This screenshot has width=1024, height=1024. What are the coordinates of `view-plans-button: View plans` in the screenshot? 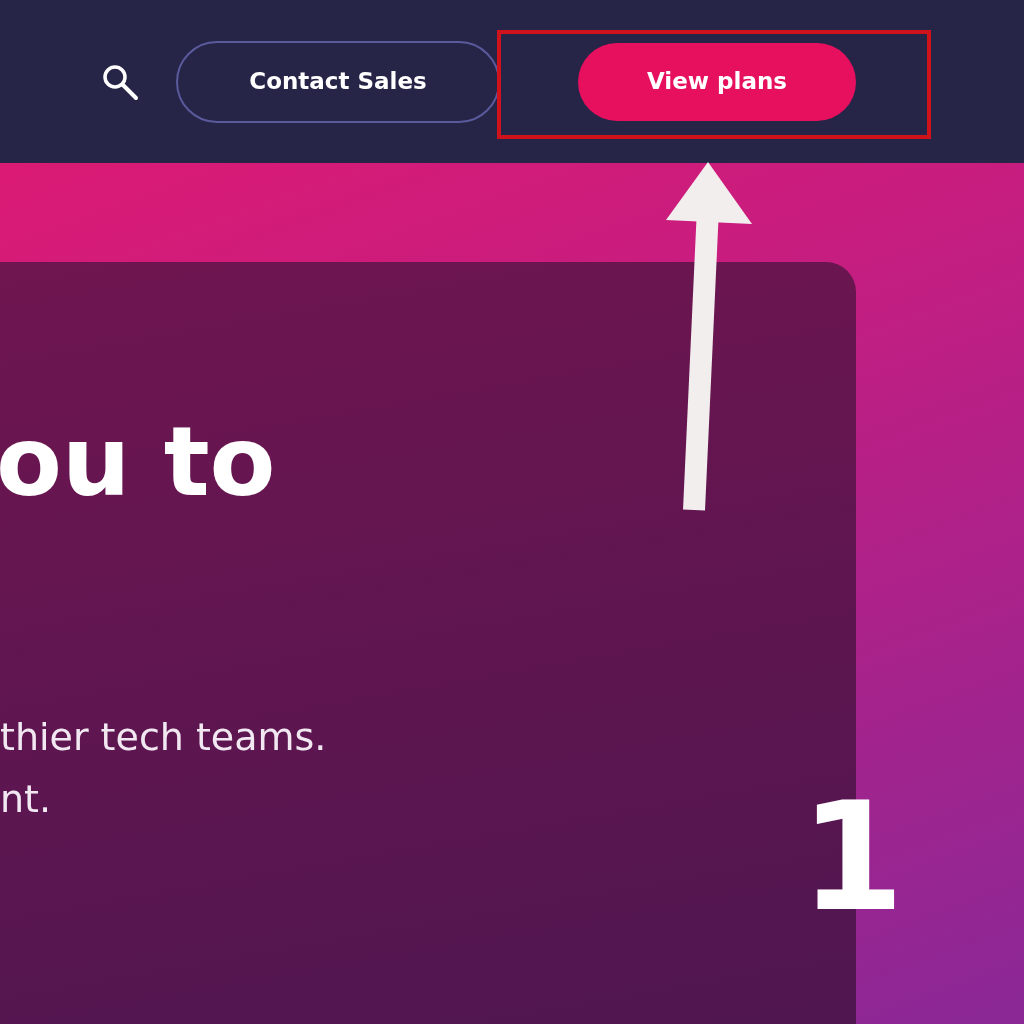 It's located at (717, 81).